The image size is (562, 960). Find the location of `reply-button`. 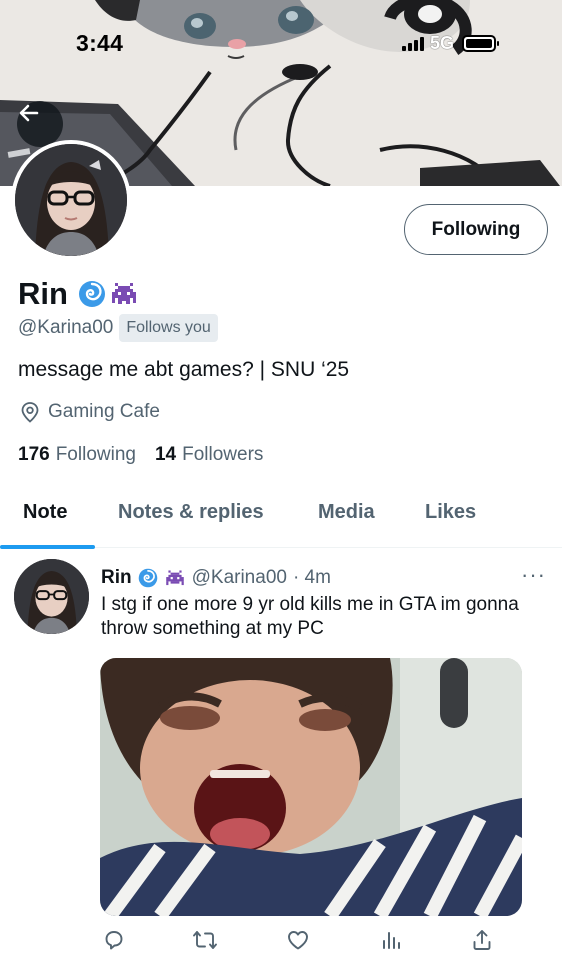

reply-button is located at coordinates (114, 940).